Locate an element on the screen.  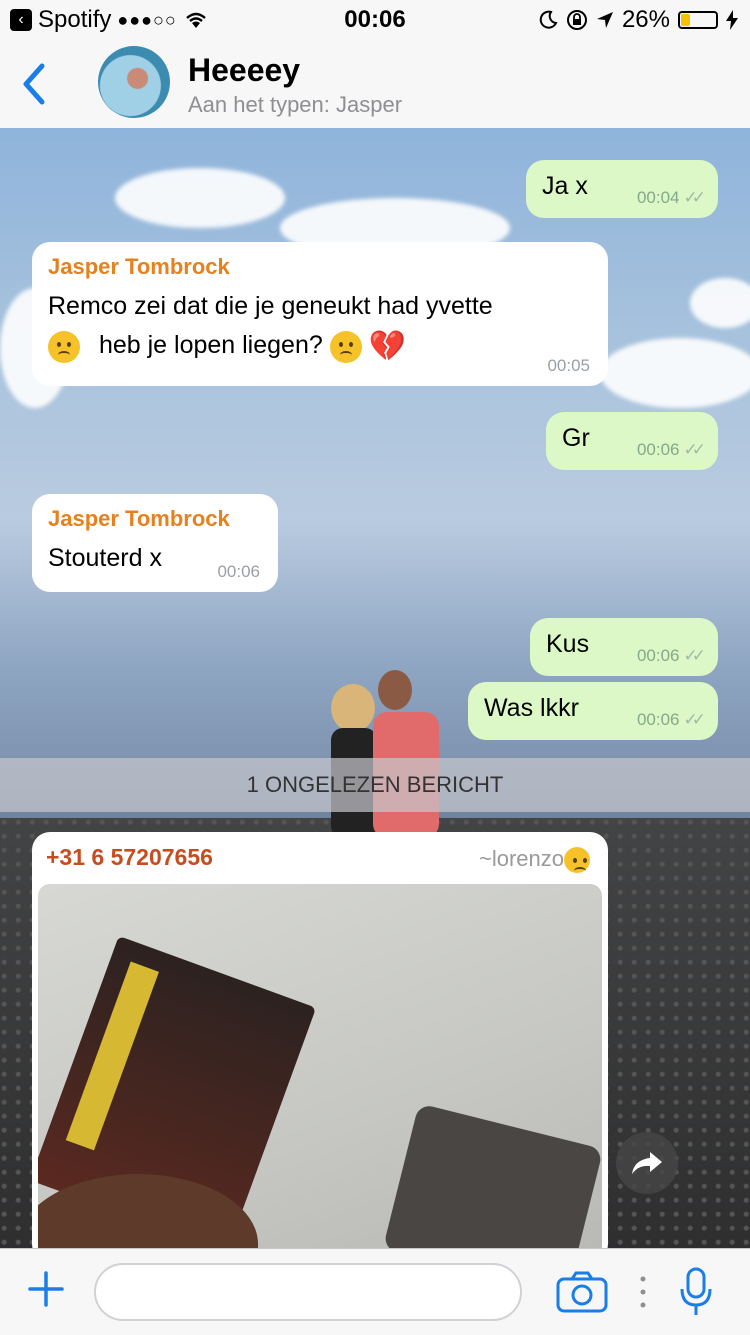
rotation-lock-icon is located at coordinates (576, 20).